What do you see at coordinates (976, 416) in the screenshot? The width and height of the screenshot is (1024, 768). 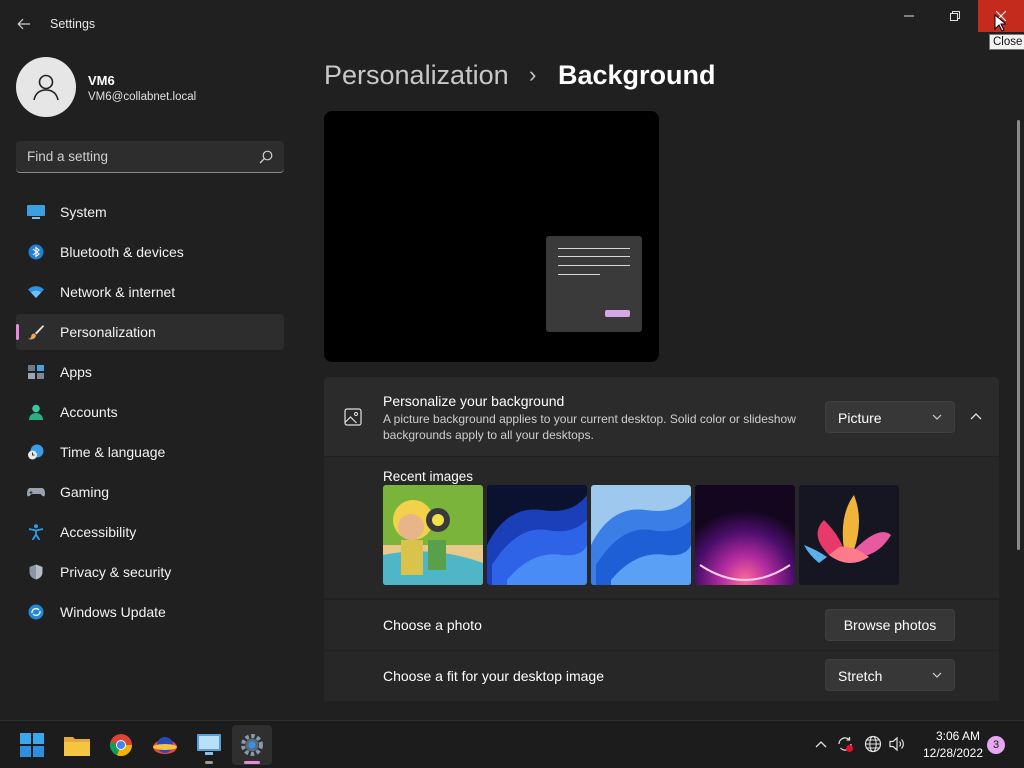 I see `collapse-button` at bounding box center [976, 416].